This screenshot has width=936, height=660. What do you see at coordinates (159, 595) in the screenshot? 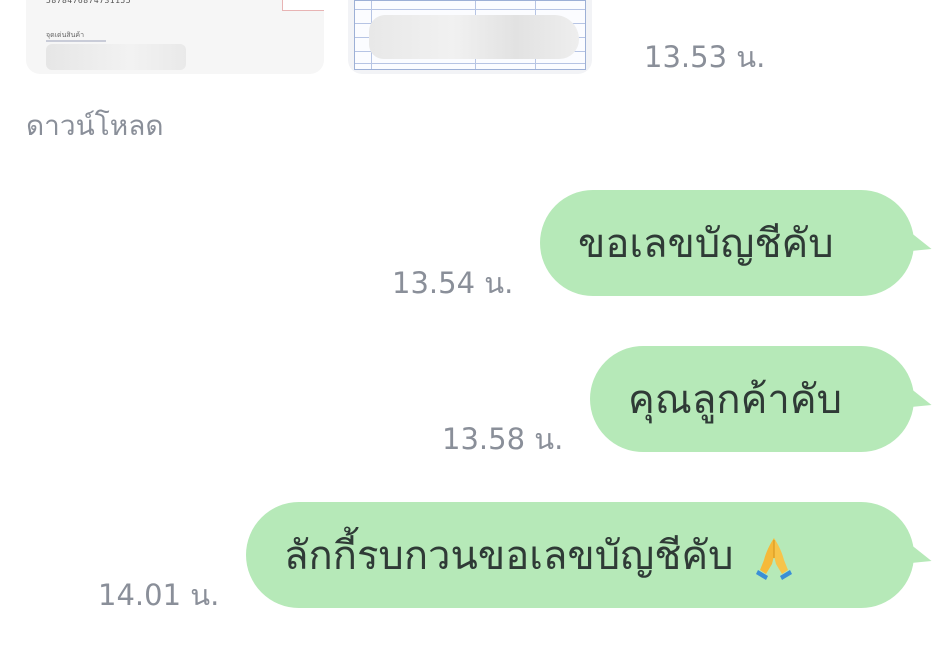
I see `message-timestamp: 14.01 น.` at bounding box center [159, 595].